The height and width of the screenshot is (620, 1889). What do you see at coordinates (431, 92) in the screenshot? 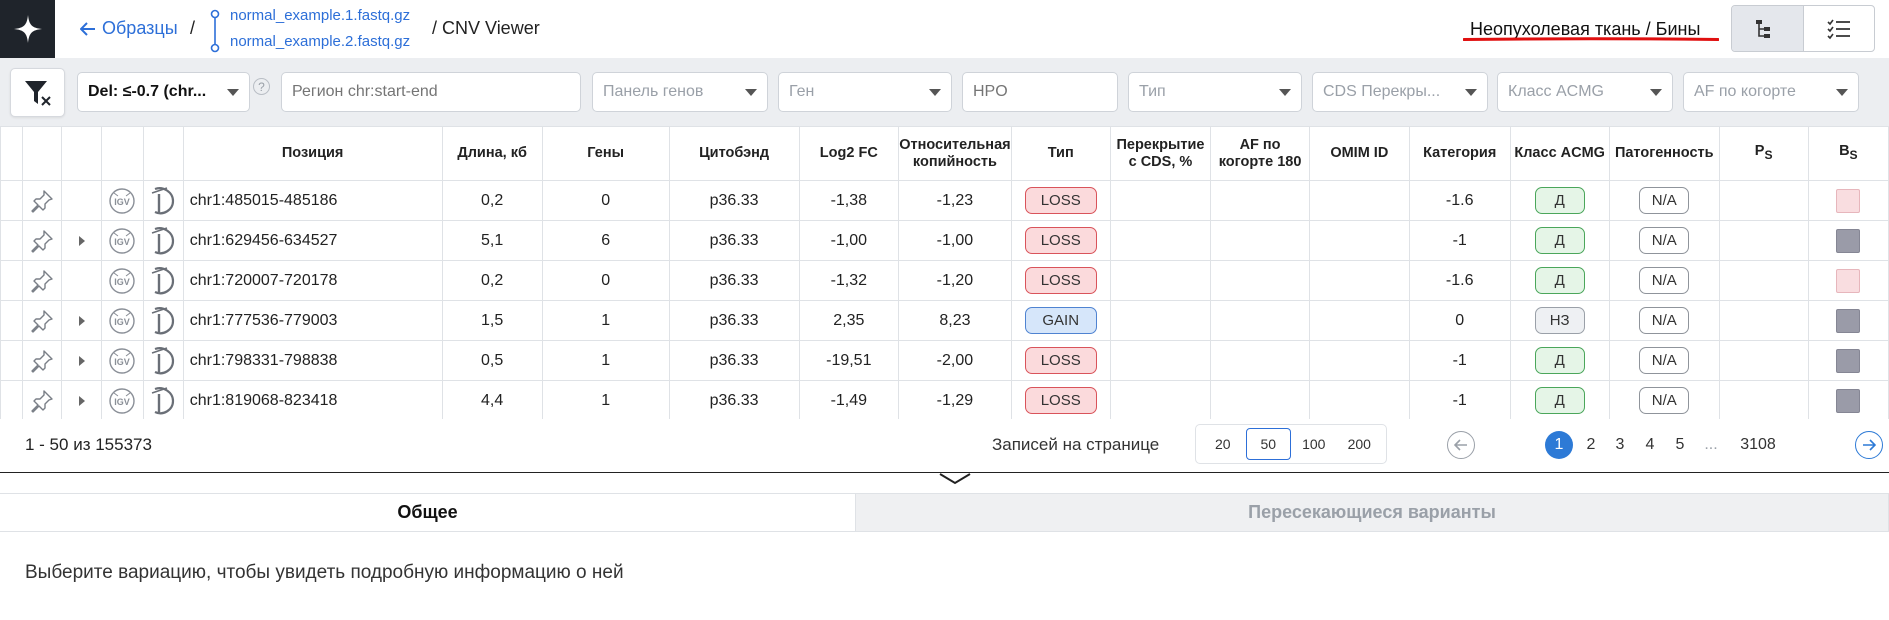
I see `region-input` at bounding box center [431, 92].